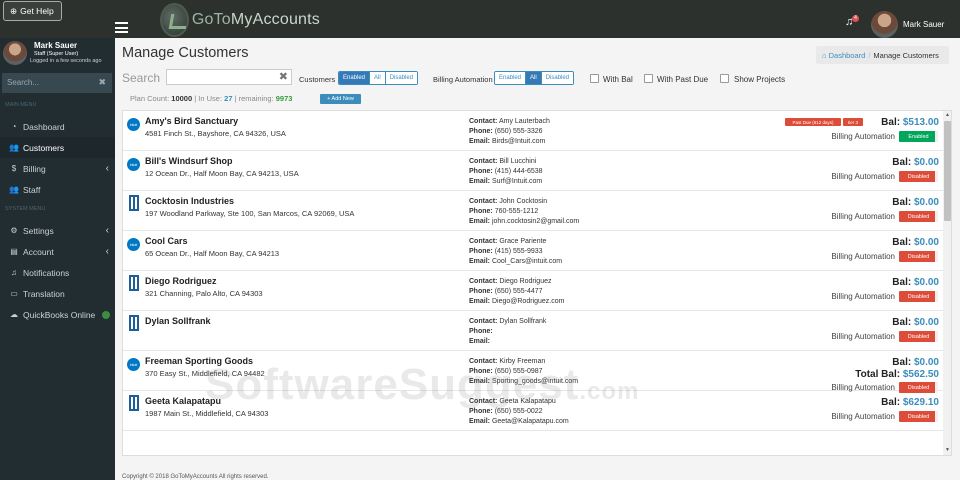 This screenshot has height=480, width=960. Describe the element at coordinates (510, 78) in the screenshot. I see `billing-enabled-button: Enabled` at that location.